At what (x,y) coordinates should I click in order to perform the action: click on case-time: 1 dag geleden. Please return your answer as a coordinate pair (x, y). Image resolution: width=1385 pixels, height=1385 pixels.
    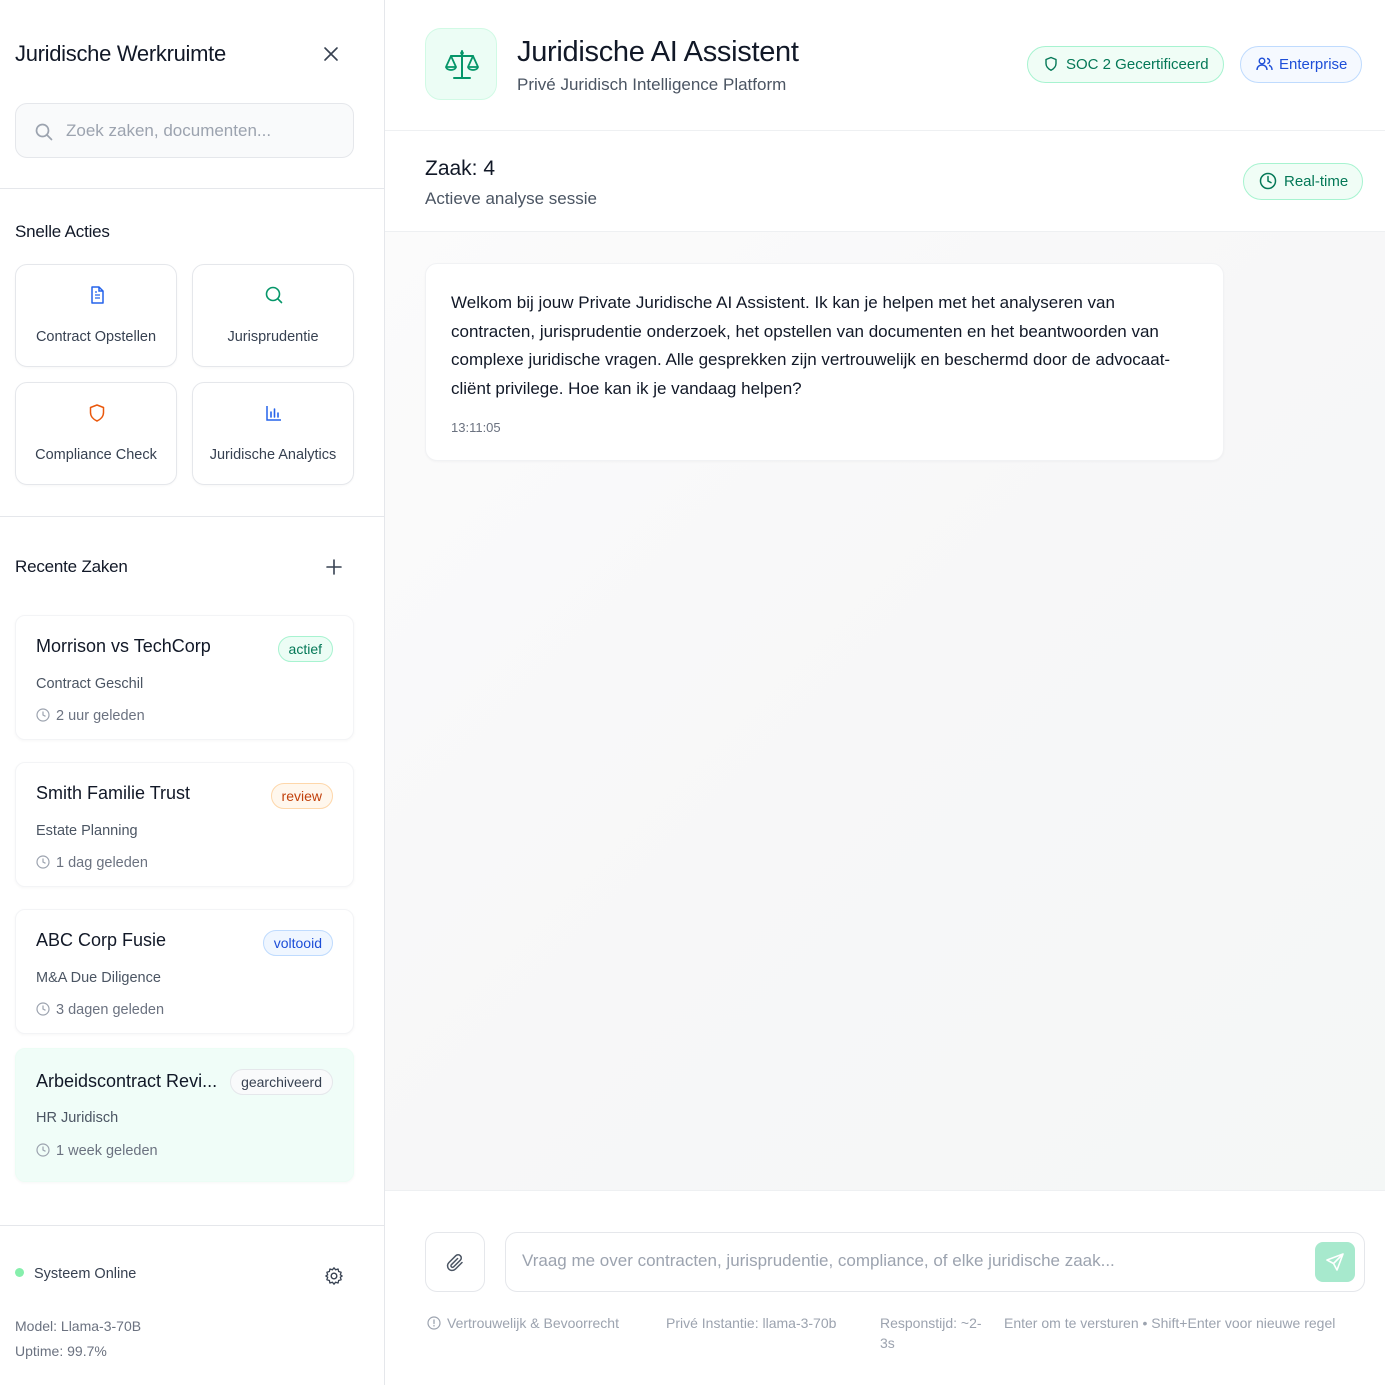
    Looking at the image, I should click on (92, 863).